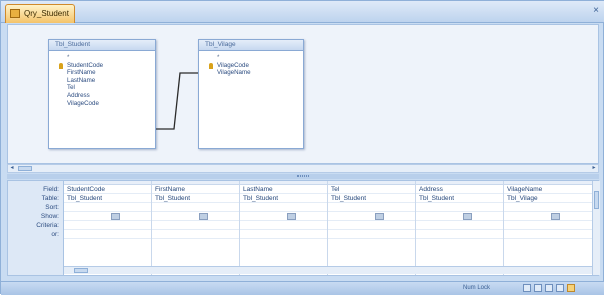 Image resolution: width=604 pixels, height=295 pixels. What do you see at coordinates (15, 13) in the screenshot?
I see `query-icon` at bounding box center [15, 13].